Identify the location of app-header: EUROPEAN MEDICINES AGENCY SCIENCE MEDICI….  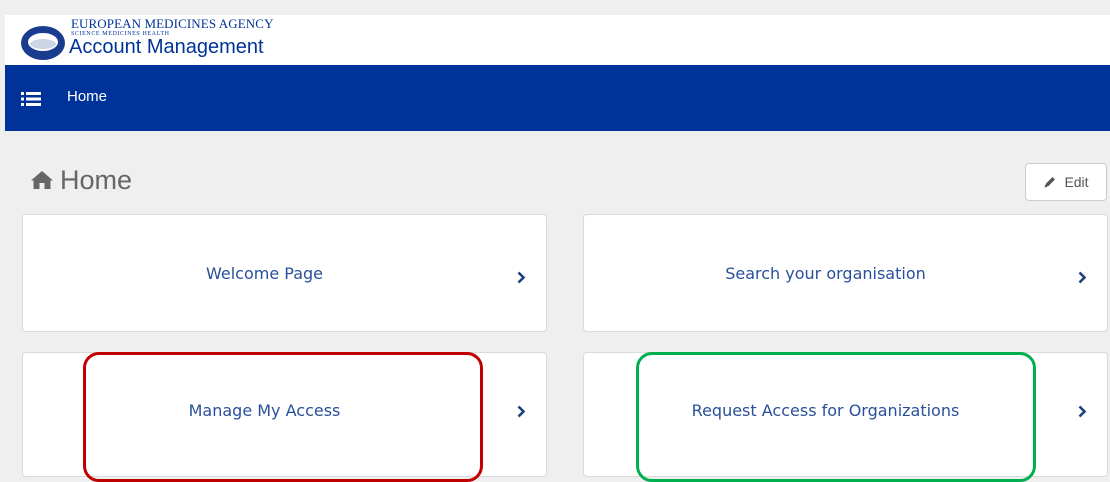
(557, 40).